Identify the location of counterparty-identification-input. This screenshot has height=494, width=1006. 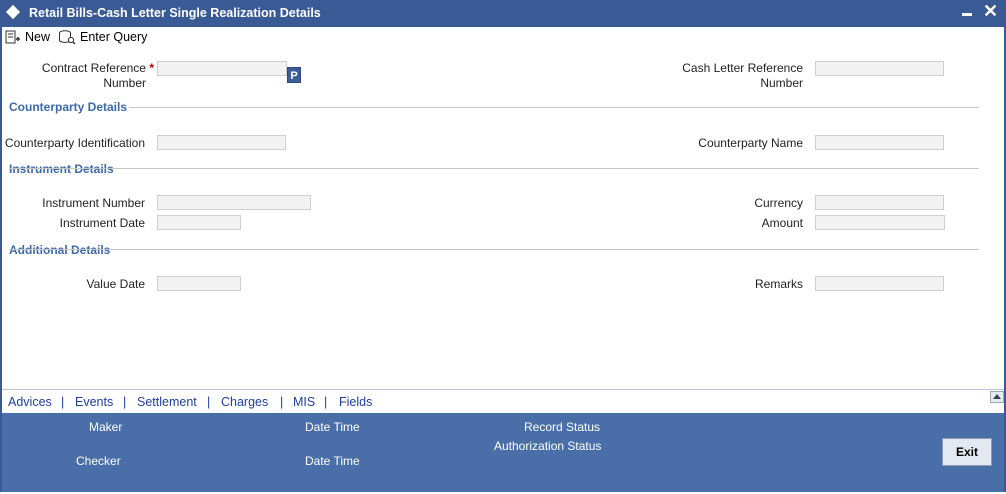
(221, 142).